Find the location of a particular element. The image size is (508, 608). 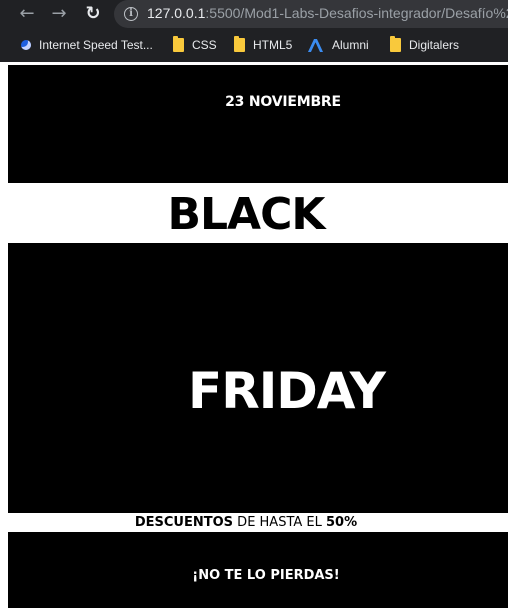

call-to-action: ¡NO TE LO PIERDAS! is located at coordinates (266, 575).